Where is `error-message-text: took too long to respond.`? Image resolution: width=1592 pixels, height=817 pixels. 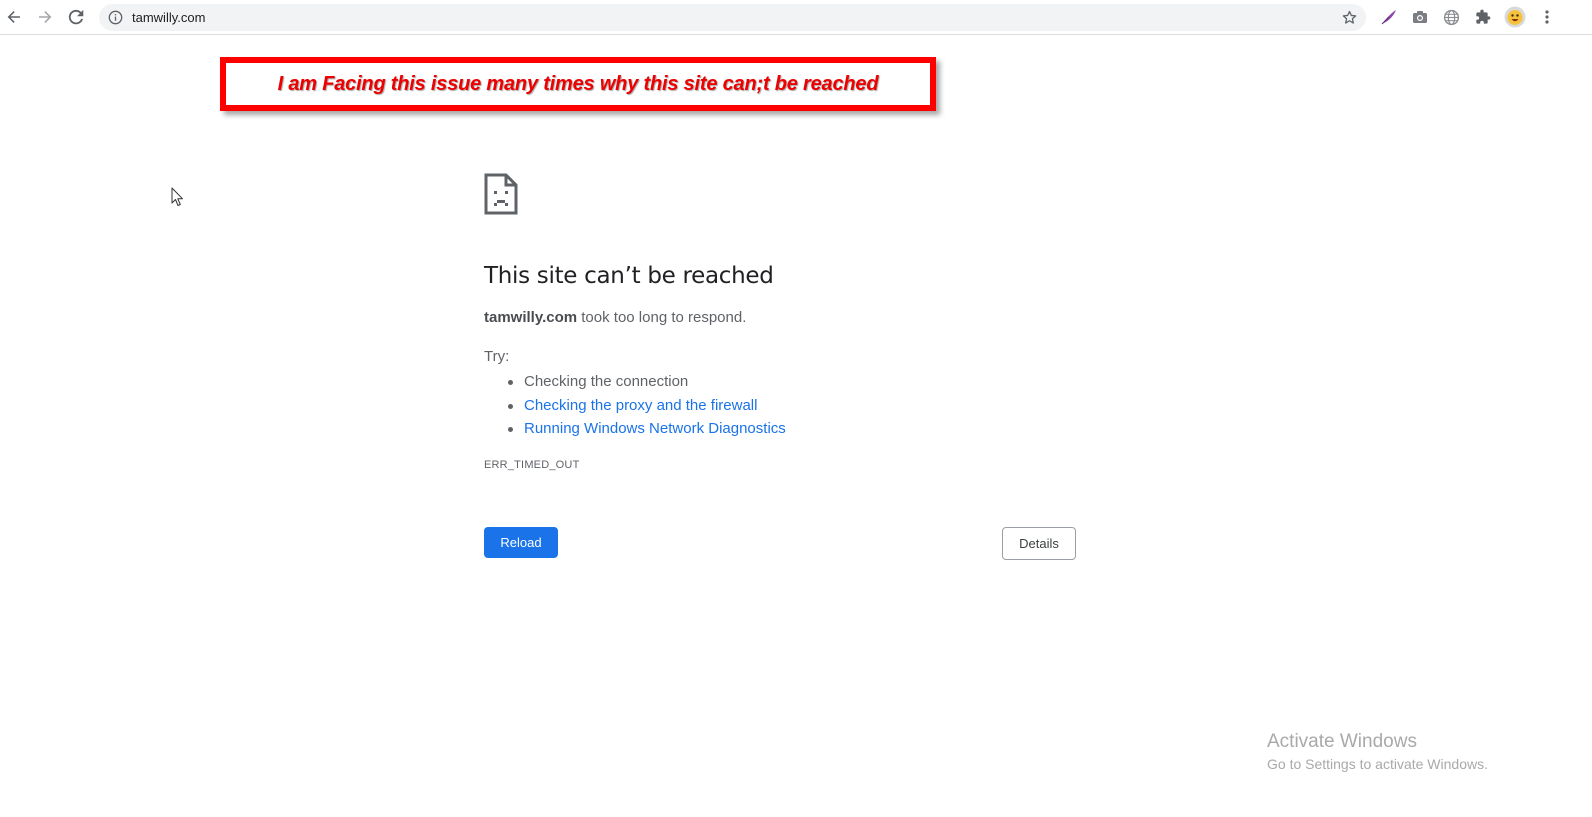 error-message-text: took too long to respond. is located at coordinates (662, 317).